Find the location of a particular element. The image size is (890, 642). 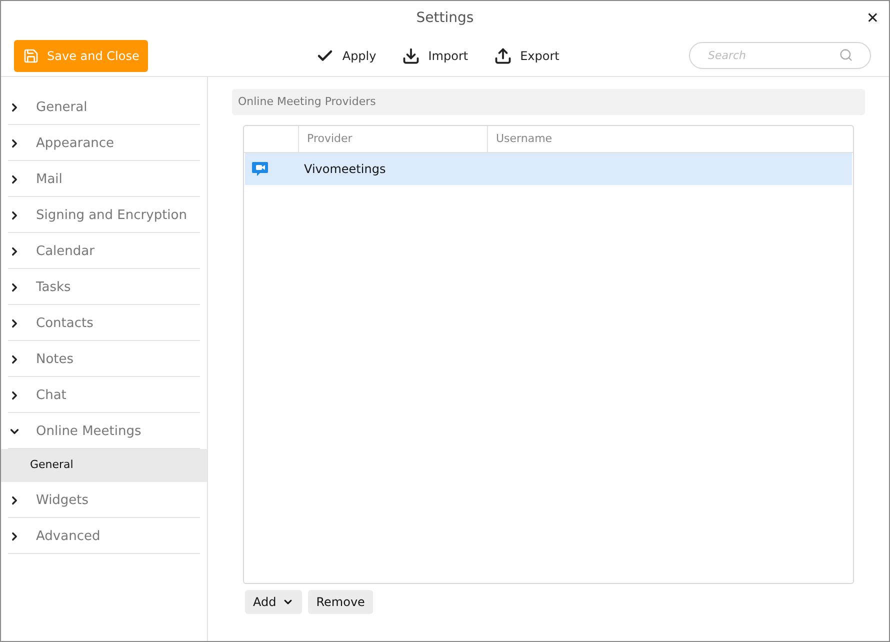

column-header: Provider is located at coordinates (393, 139).